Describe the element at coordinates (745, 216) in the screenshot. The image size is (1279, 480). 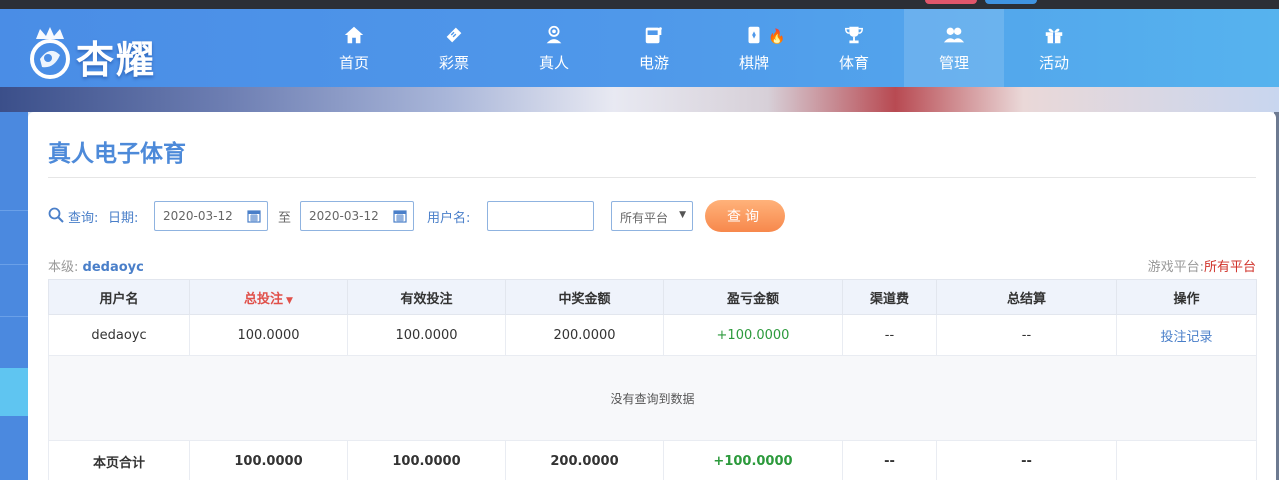
I see `query-button: 查询` at that location.